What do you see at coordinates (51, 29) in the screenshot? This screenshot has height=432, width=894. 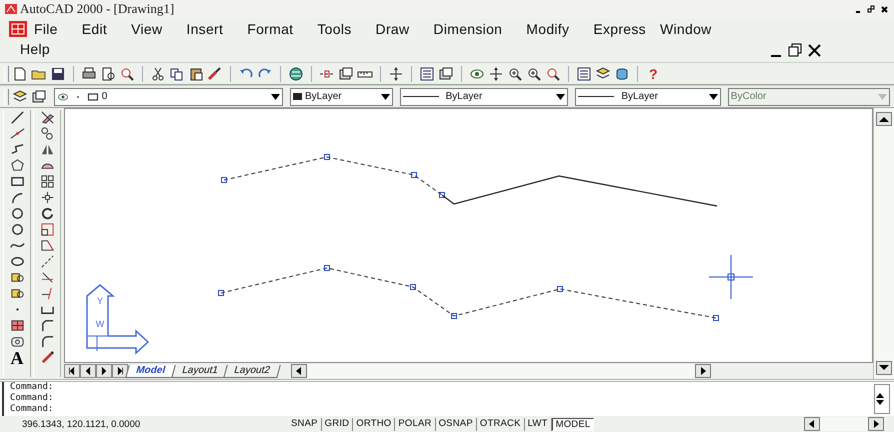 I see `menu-item: File` at bounding box center [51, 29].